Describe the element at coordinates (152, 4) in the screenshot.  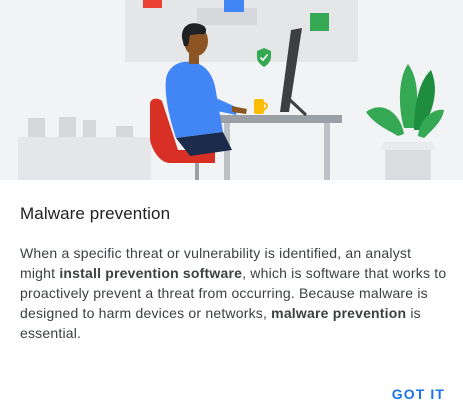
I see `sticky-note-red` at that location.